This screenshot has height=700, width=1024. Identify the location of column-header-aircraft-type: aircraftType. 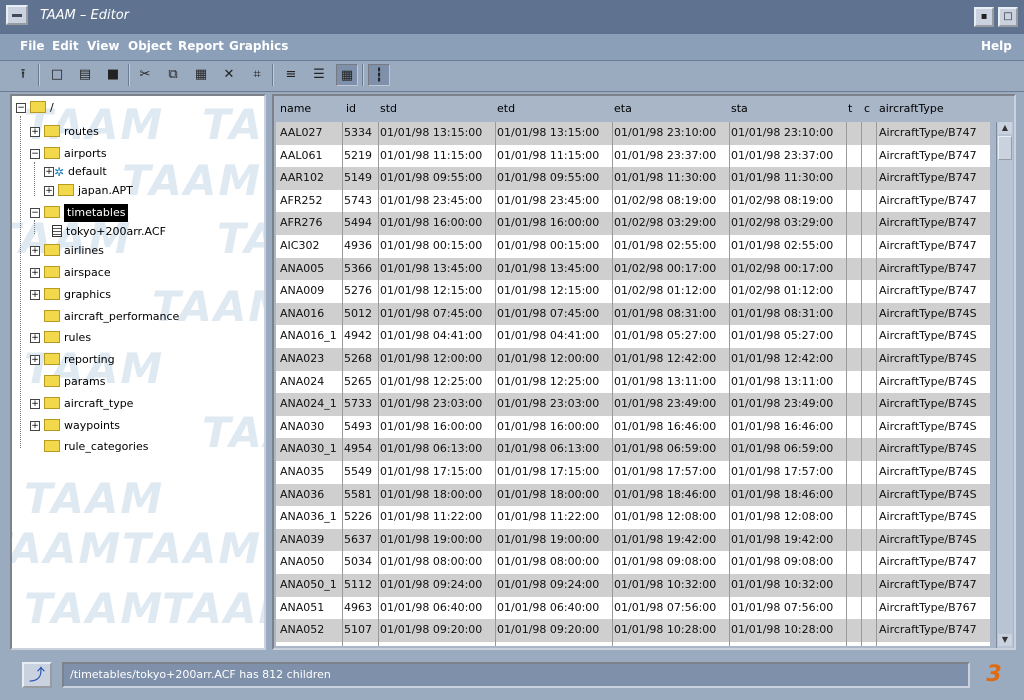
(911, 108).